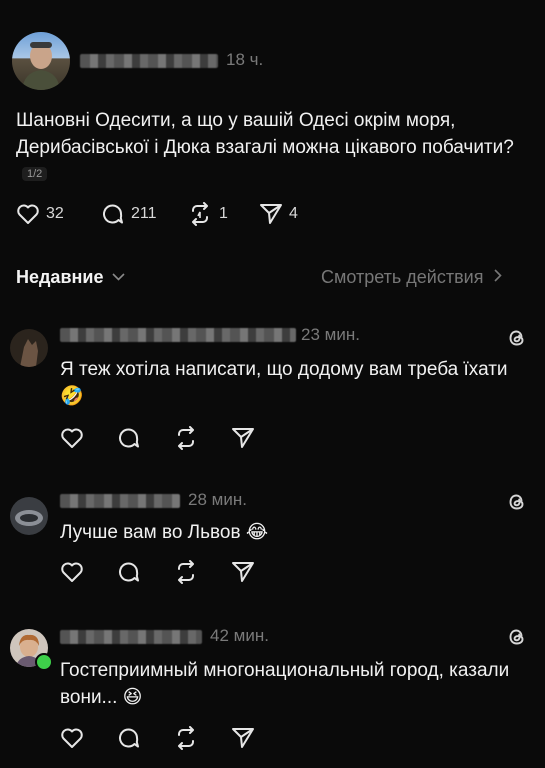 This screenshot has height=768, width=545. I want to click on view-activity-label: Смотреть действия, so click(402, 277).